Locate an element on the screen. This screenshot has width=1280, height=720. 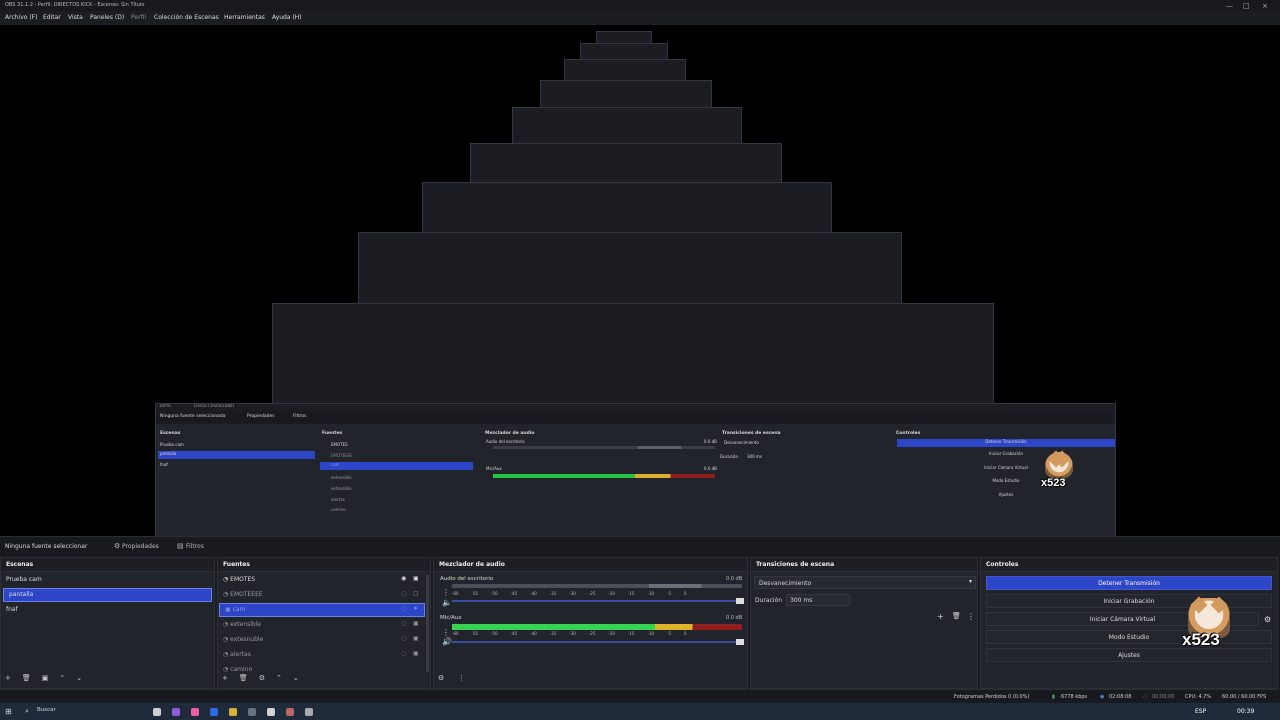
sources-toolbar: + 🗑 ⚙ ⌃ ⌄ is located at coordinates (260, 679).